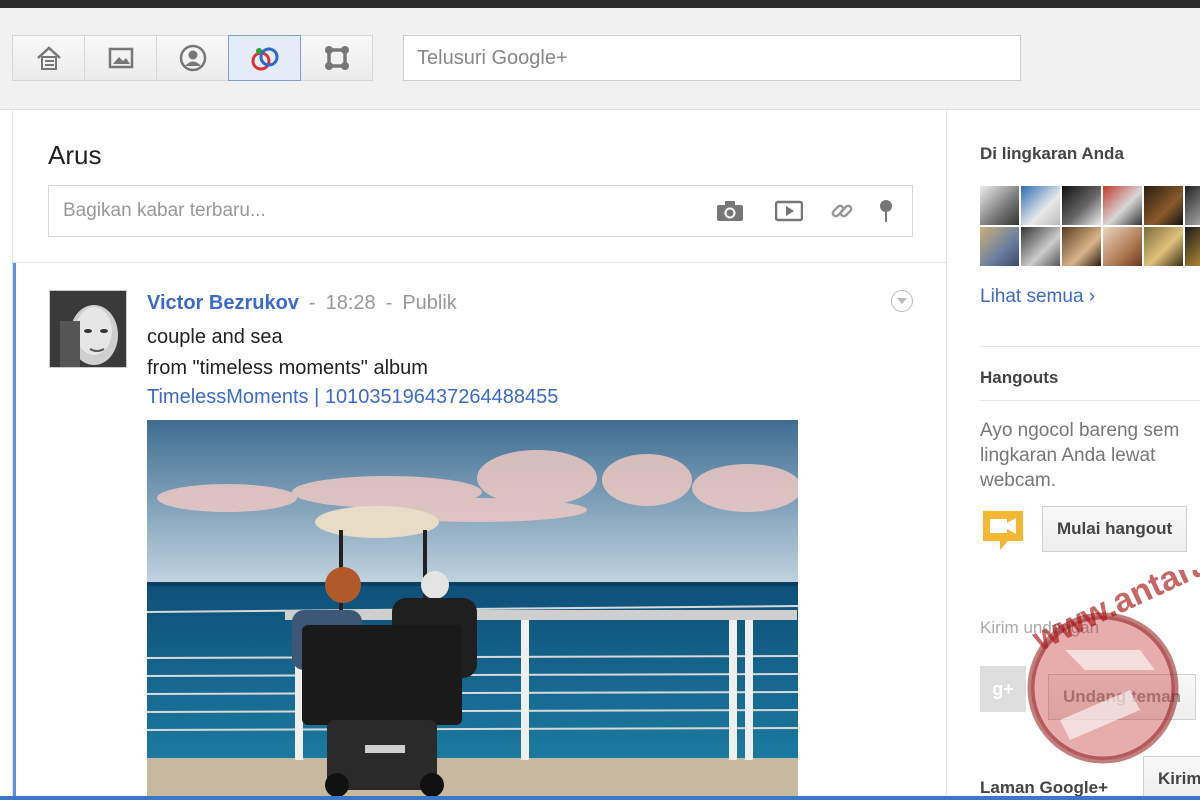 The height and width of the screenshot is (800, 1200). I want to click on send-button: Kirim, so click(1171, 778).